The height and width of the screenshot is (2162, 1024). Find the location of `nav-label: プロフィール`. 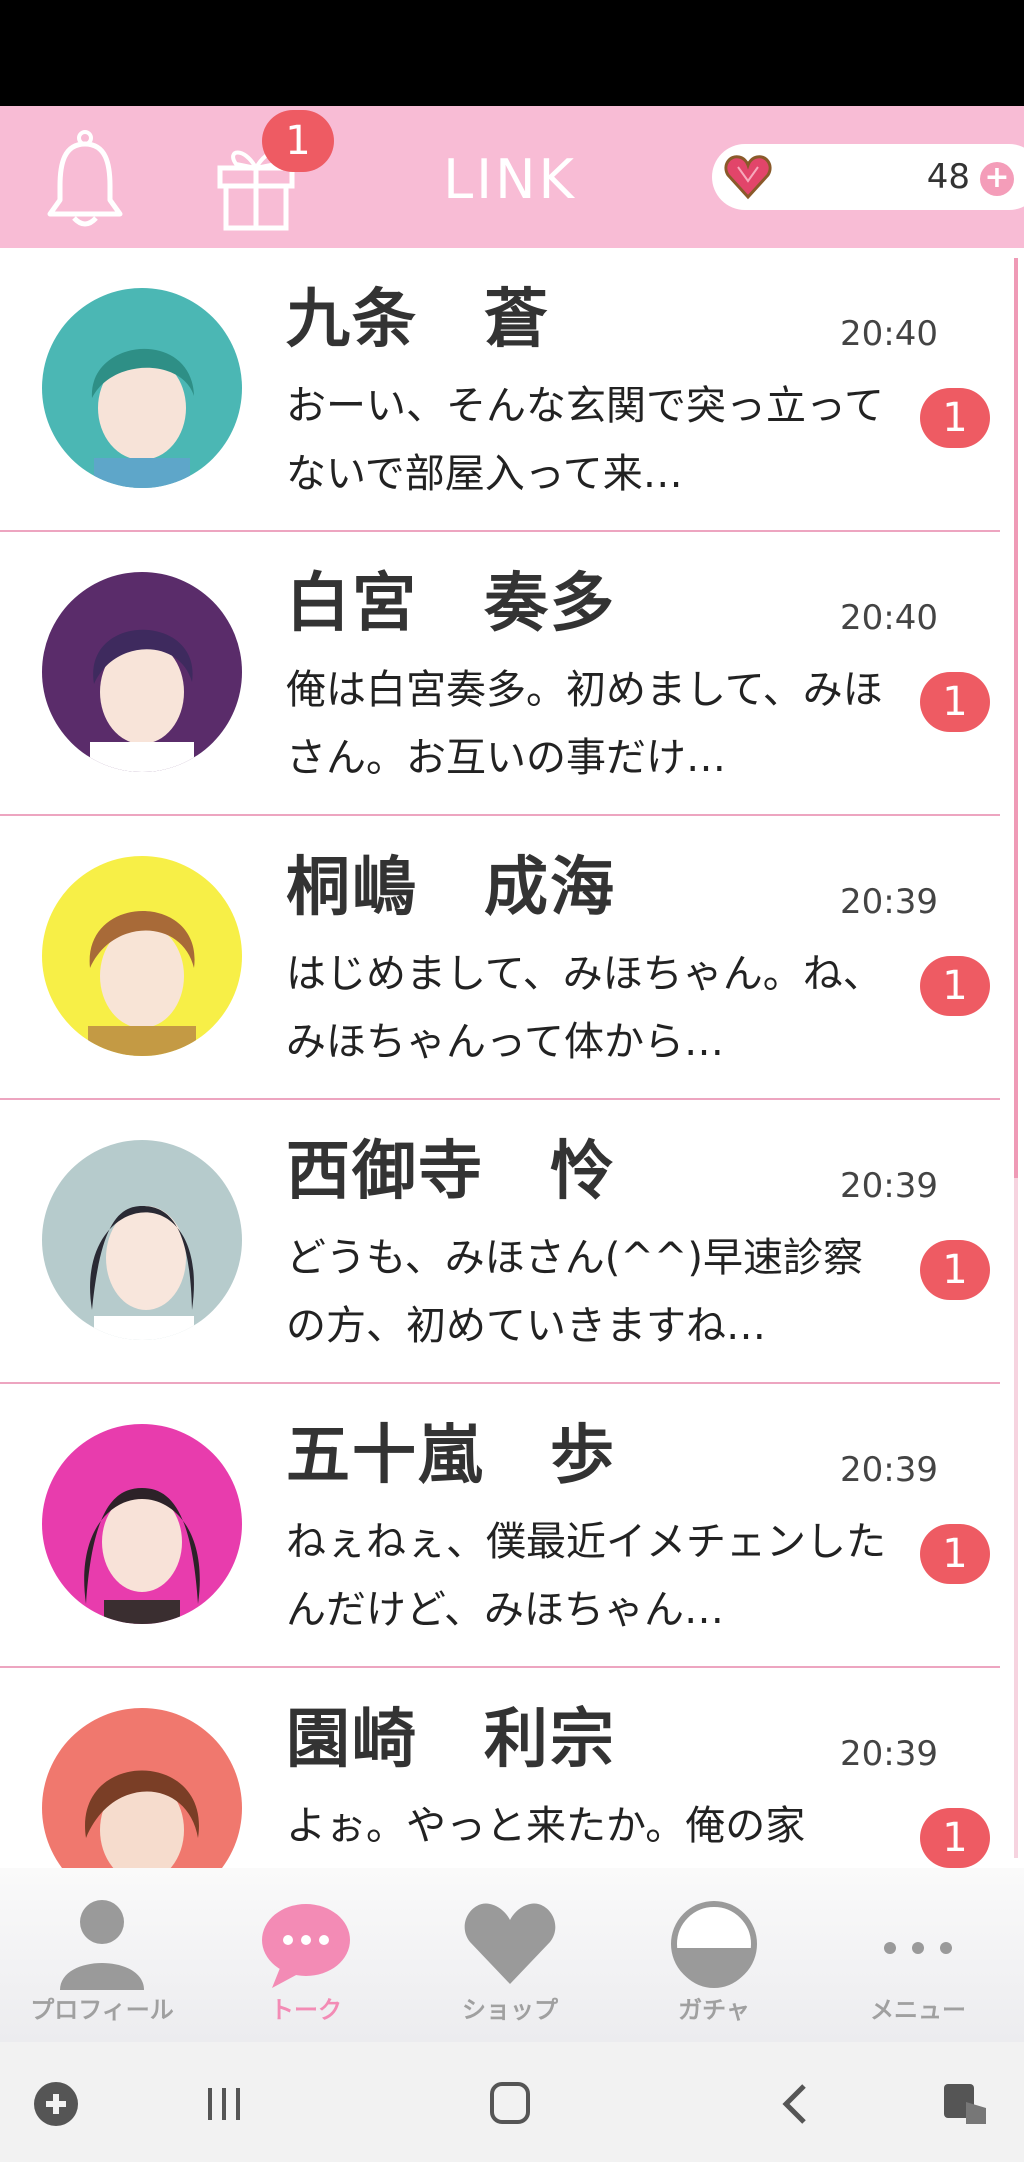

nav-label: プロフィール is located at coordinates (102, 2010).